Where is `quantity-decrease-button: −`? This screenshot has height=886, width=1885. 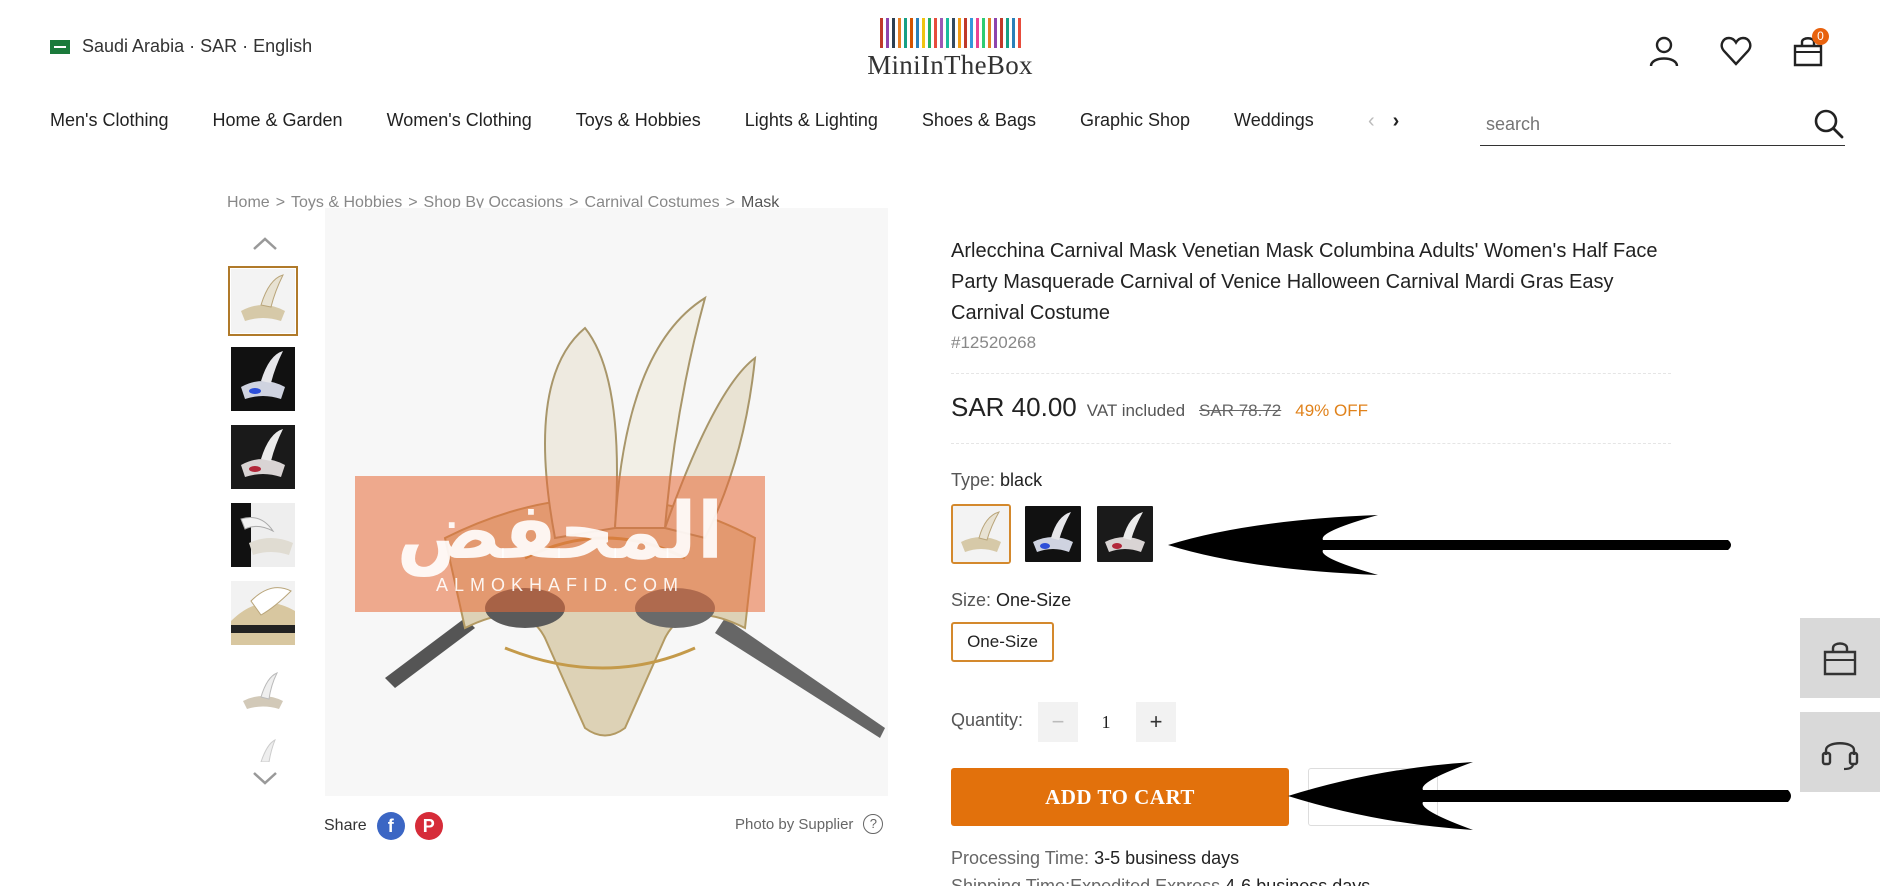
quantity-decrease-button: − is located at coordinates (1058, 722).